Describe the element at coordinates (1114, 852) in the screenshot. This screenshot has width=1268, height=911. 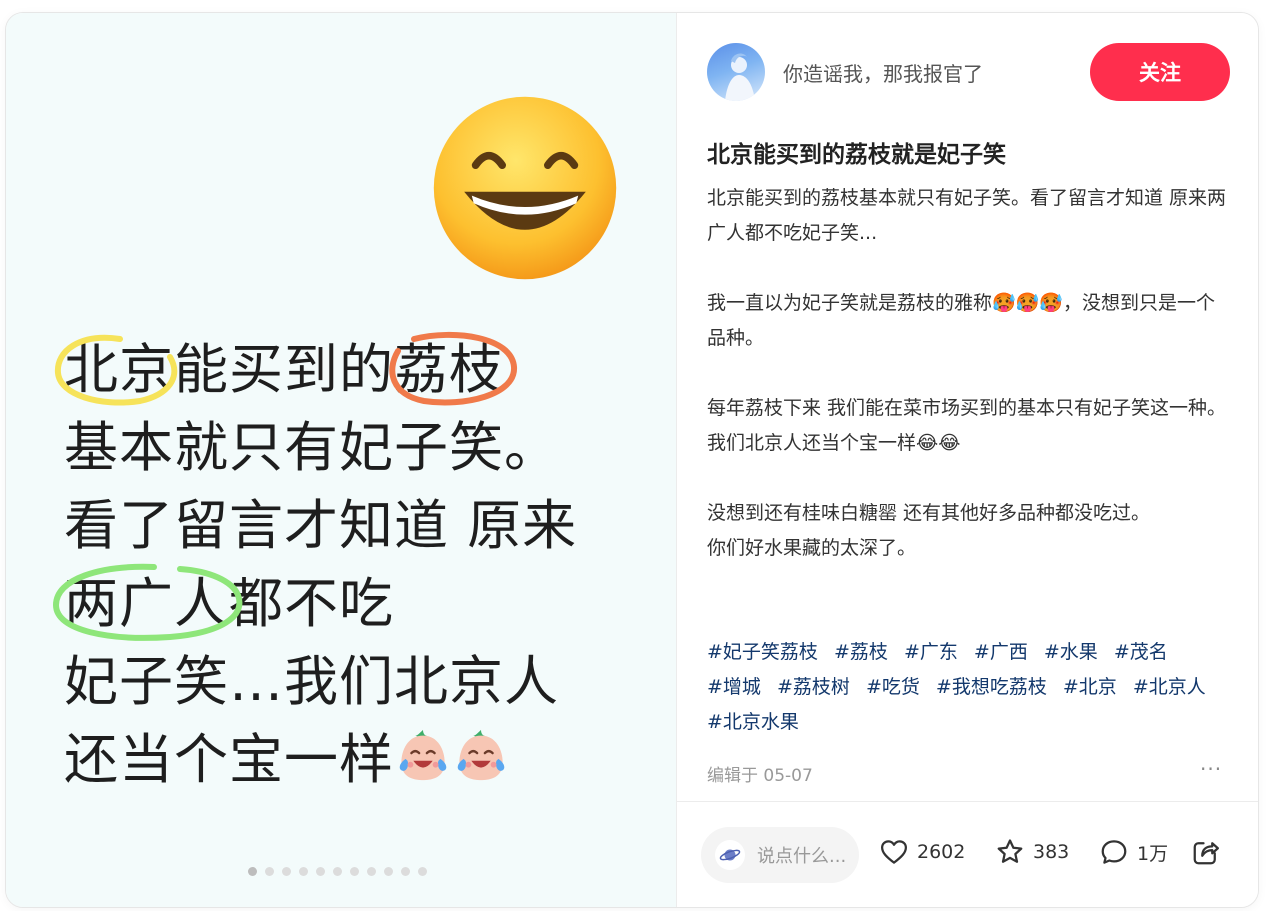
I see `comment-bubble-icon` at that location.